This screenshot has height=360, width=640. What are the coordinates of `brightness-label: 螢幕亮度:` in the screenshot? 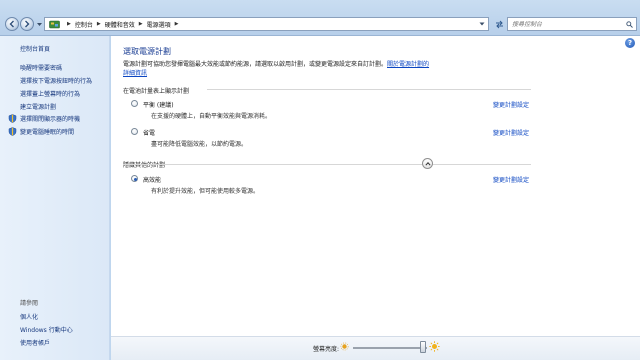 It's located at (326, 349).